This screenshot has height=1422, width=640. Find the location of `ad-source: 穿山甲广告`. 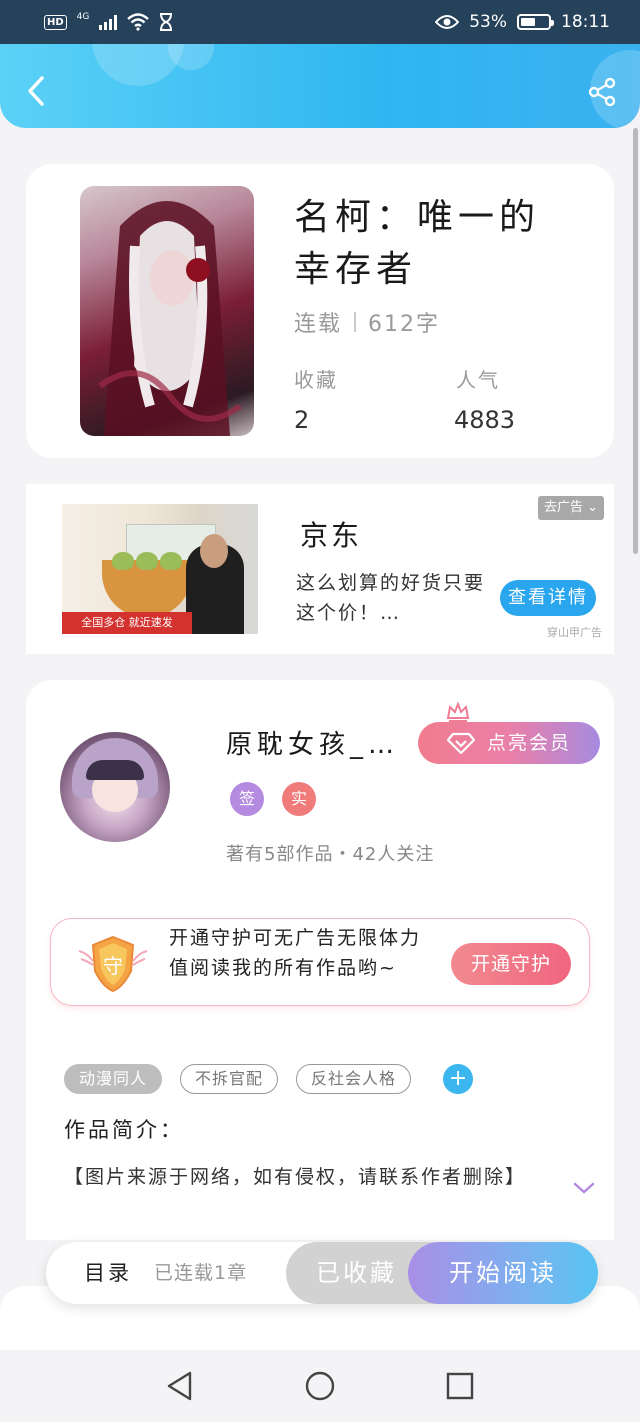

ad-source: 穿山甲广告 is located at coordinates (574, 632).